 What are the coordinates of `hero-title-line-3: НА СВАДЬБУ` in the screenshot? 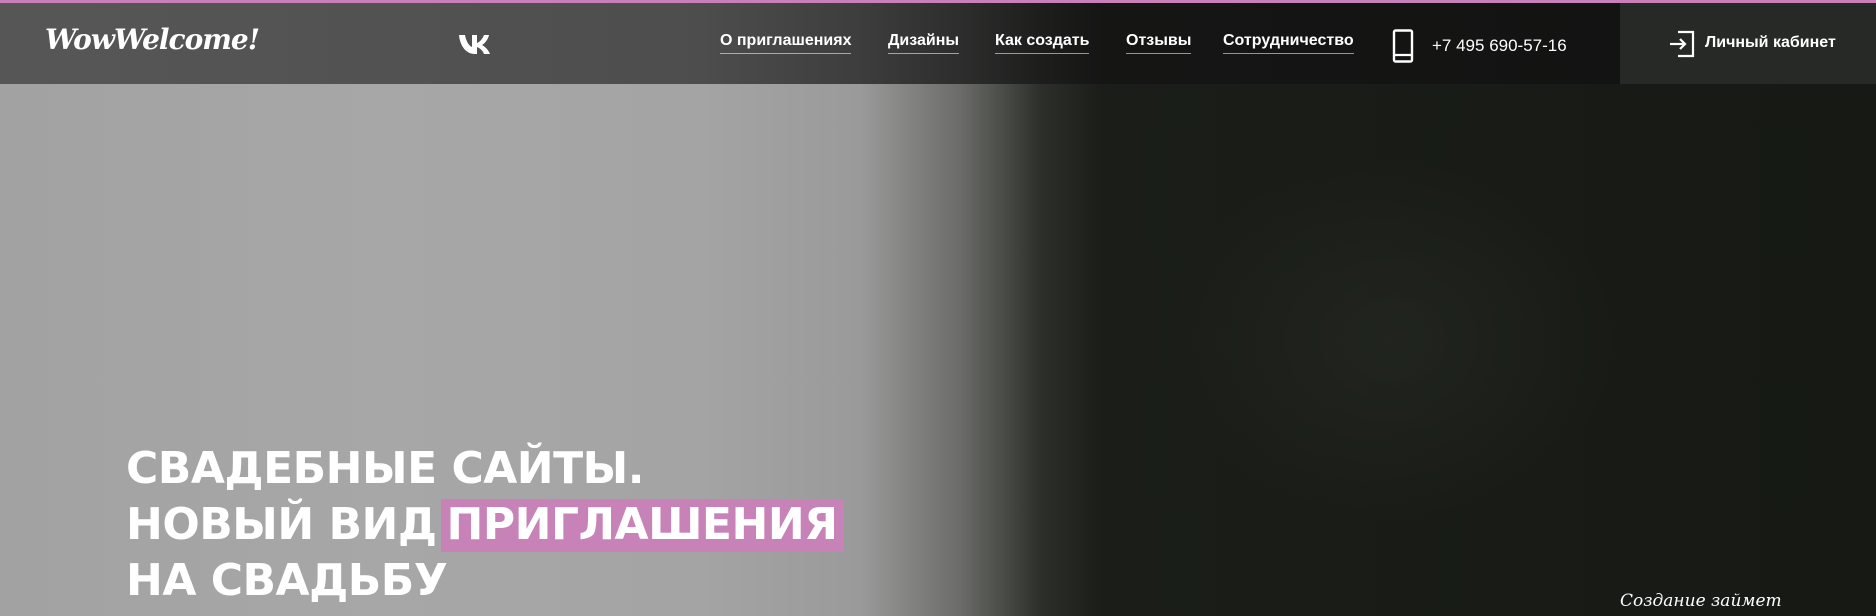 It's located at (287, 580).